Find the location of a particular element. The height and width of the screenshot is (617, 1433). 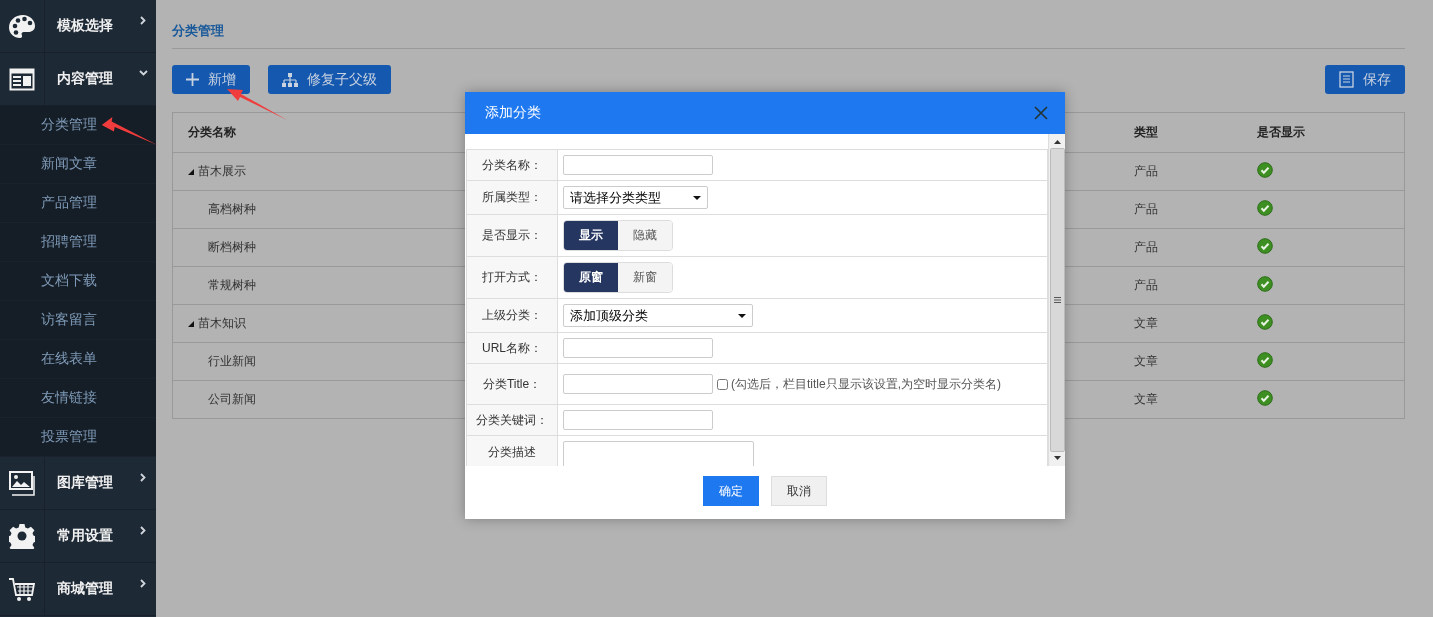

layout-icon is located at coordinates (22, 79).